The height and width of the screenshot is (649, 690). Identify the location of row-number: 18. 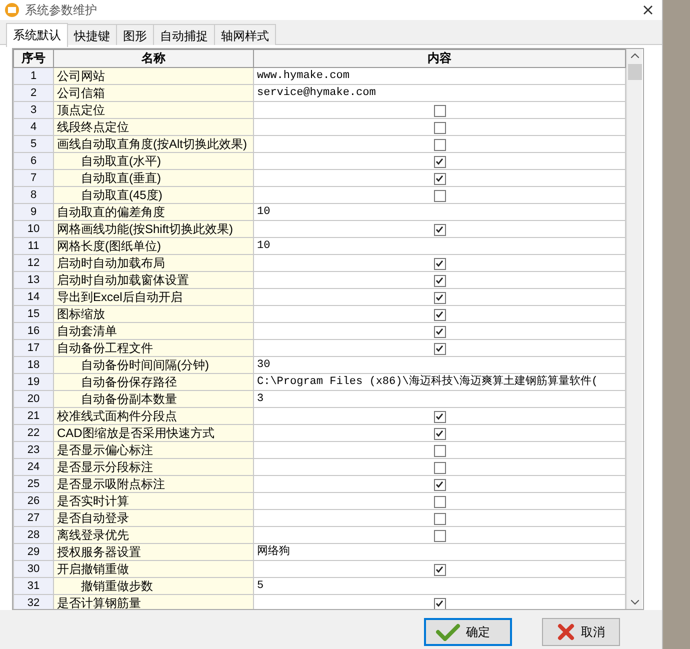
(34, 365).